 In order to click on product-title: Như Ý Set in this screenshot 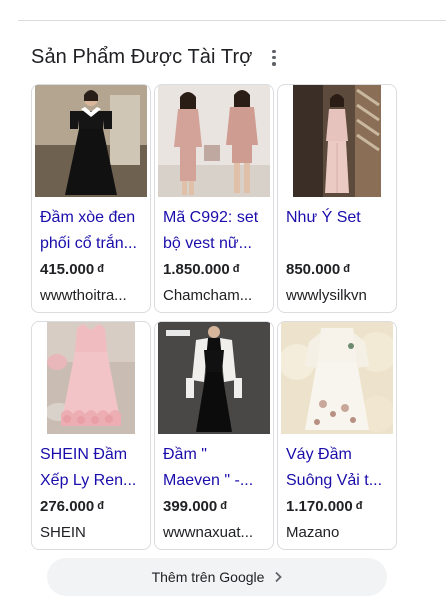, I will do `click(338, 218)`.